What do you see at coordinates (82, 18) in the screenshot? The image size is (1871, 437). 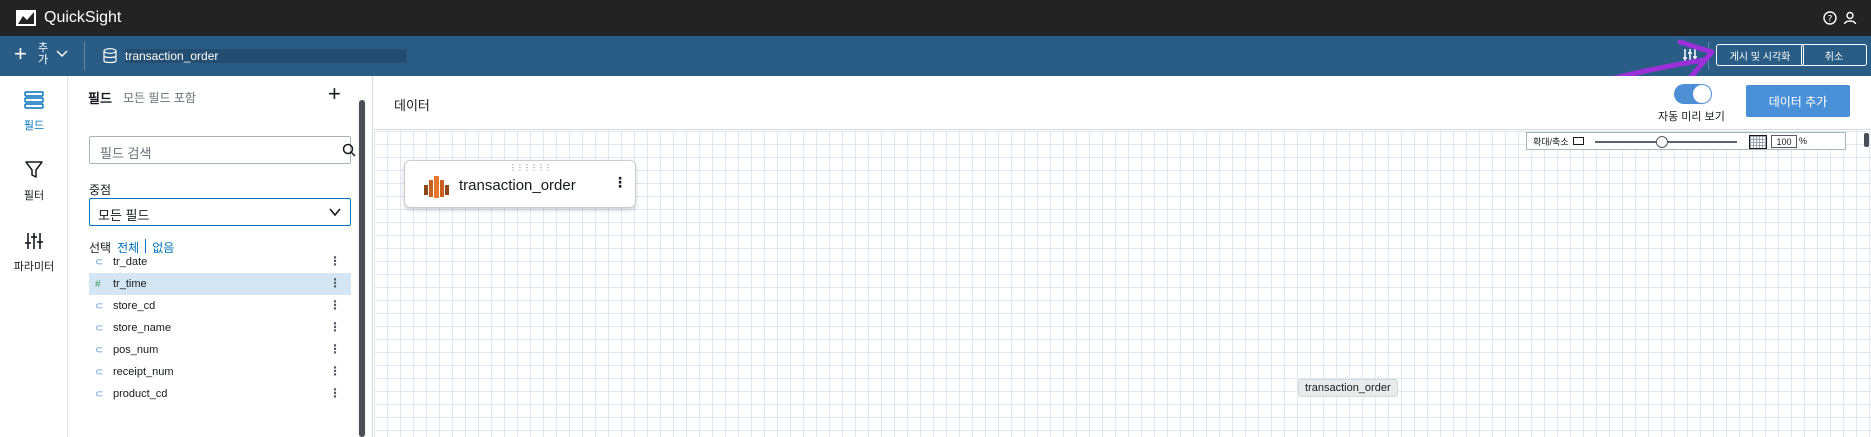 I see `app-title: QuickSight` at bounding box center [82, 18].